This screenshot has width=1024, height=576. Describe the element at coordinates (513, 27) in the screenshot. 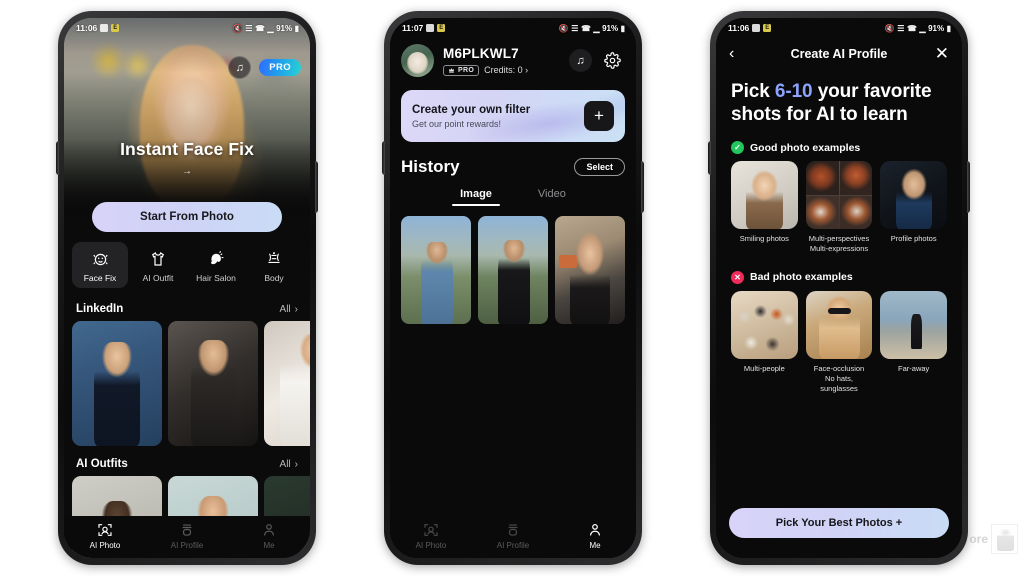

I see `phone2-statusbar: 11:07 E 🔇 ☰ ☎ ▁ 91% ▮` at that location.